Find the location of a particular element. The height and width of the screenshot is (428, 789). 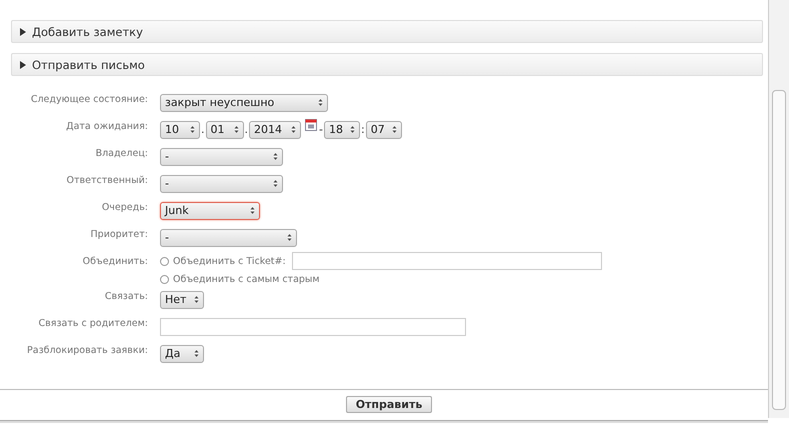

collapsible-section-header: Добавить заметку is located at coordinates (387, 31).